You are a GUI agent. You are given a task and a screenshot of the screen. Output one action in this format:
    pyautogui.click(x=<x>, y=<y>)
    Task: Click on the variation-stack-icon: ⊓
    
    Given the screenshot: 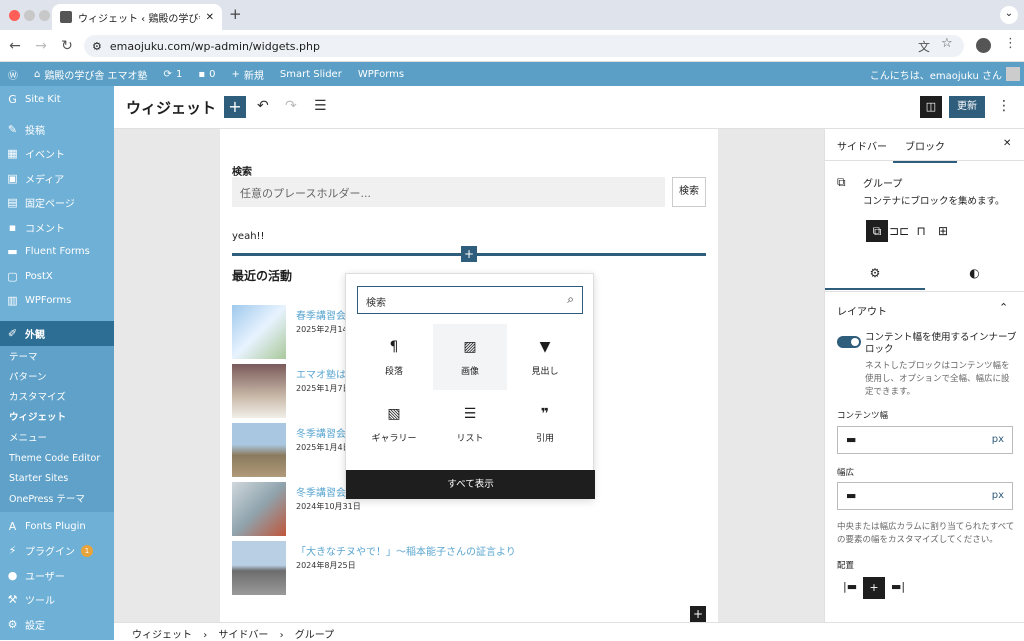 What is the action you would take?
    pyautogui.click(x=921, y=231)
    